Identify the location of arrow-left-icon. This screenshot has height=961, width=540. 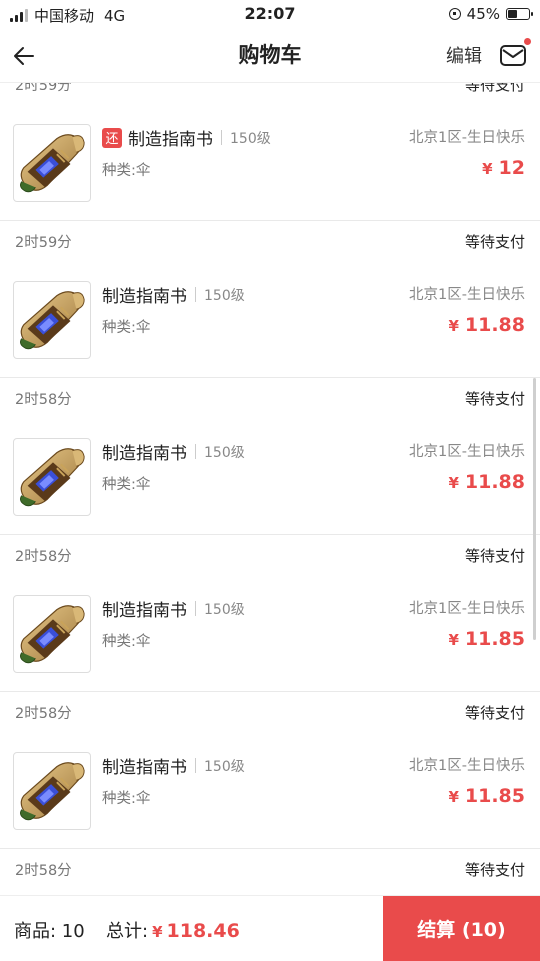
(24, 56).